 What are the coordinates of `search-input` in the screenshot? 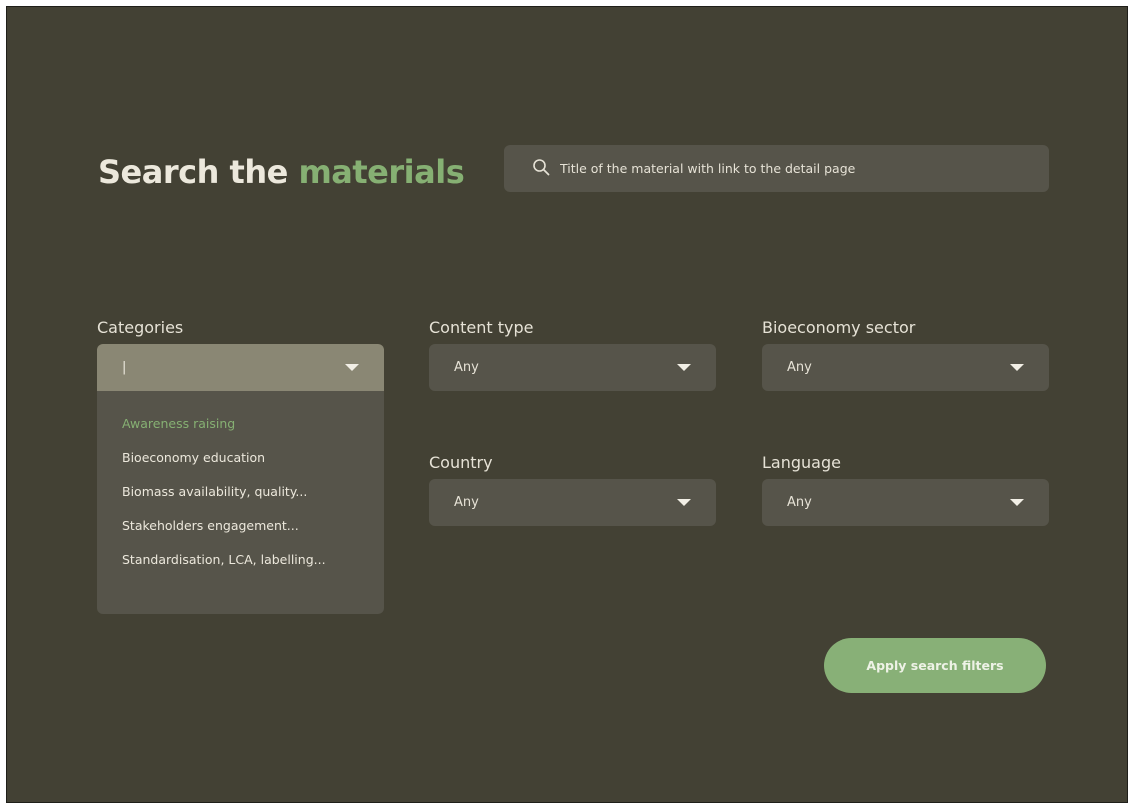 It's located at (790, 168).